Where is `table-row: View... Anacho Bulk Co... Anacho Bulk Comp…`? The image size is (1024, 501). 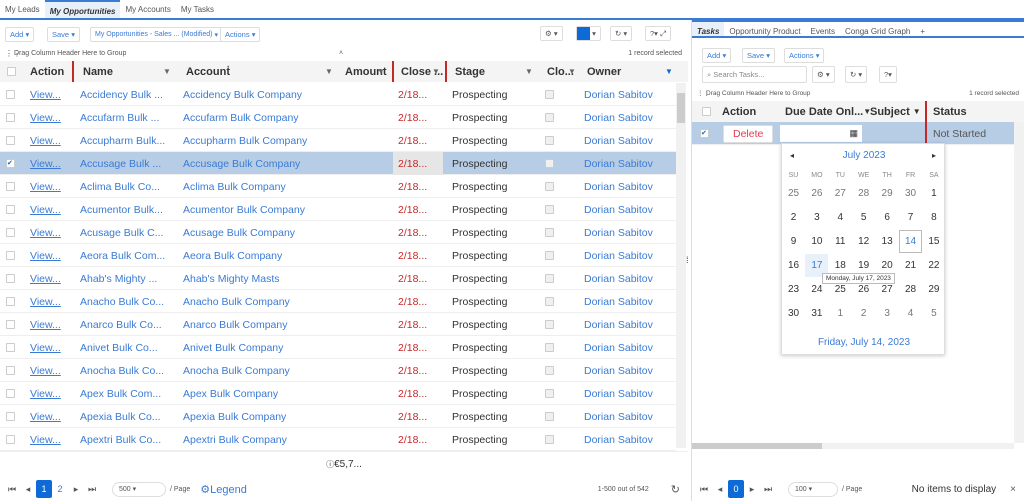 table-row: View... Anacho Bulk Co... Anacho Bulk Comp… is located at coordinates (338, 301).